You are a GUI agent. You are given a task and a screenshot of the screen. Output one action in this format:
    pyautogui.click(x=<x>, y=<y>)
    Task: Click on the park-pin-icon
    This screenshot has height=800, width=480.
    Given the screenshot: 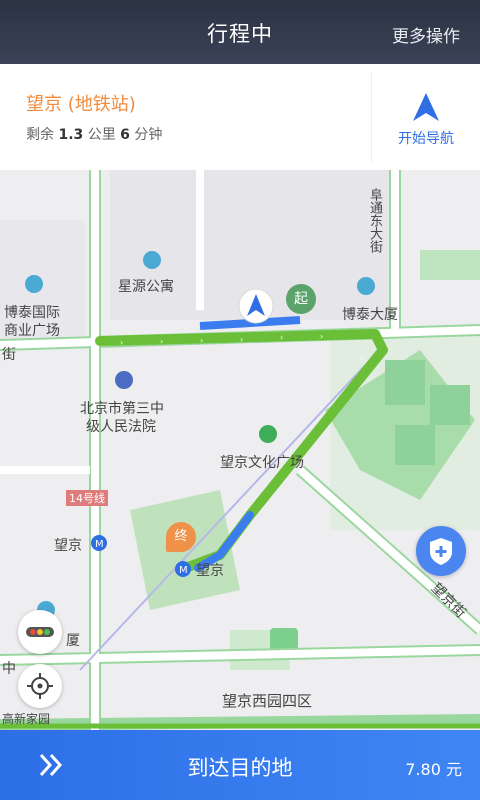 What is the action you would take?
    pyautogui.click(x=268, y=434)
    